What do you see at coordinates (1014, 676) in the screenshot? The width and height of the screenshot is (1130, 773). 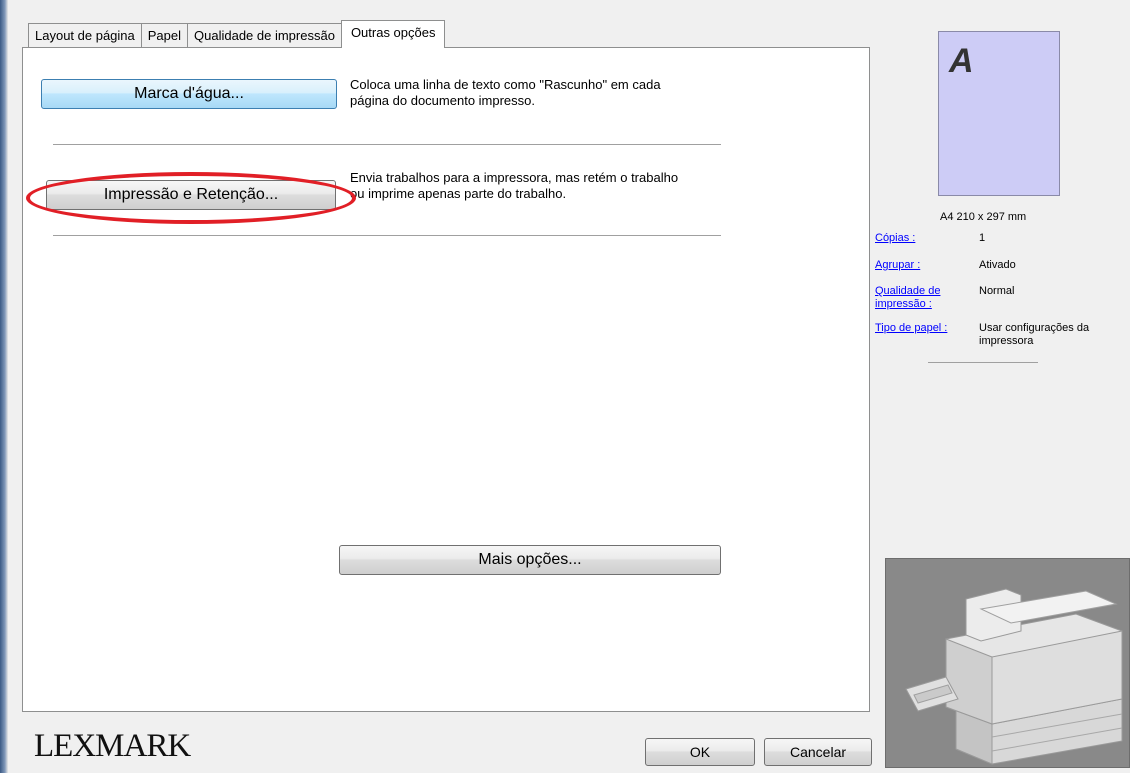 I see `printer-icon` at bounding box center [1014, 676].